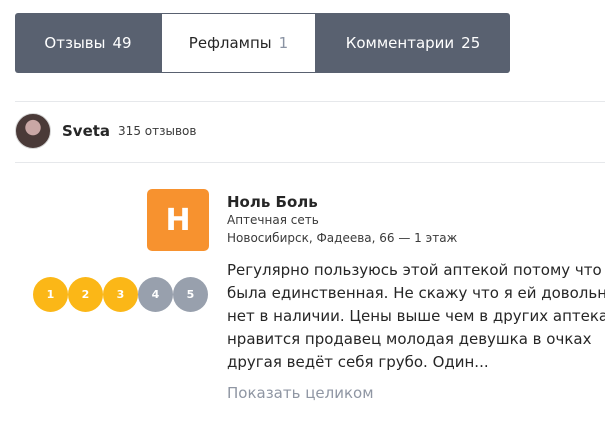 The image size is (605, 428). I want to click on tab-reviews-count: 49, so click(122, 43).